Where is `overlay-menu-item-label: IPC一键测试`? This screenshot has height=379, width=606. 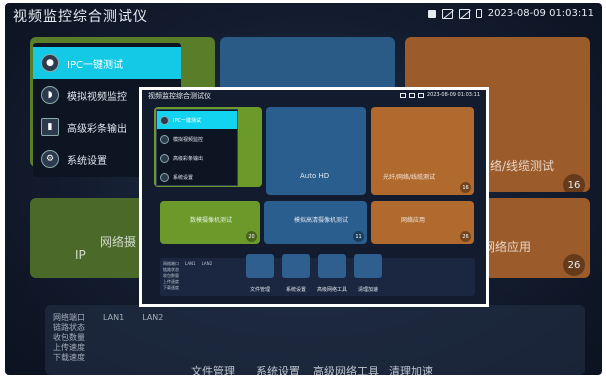 overlay-menu-item-label: IPC一键测试 is located at coordinates (187, 120).